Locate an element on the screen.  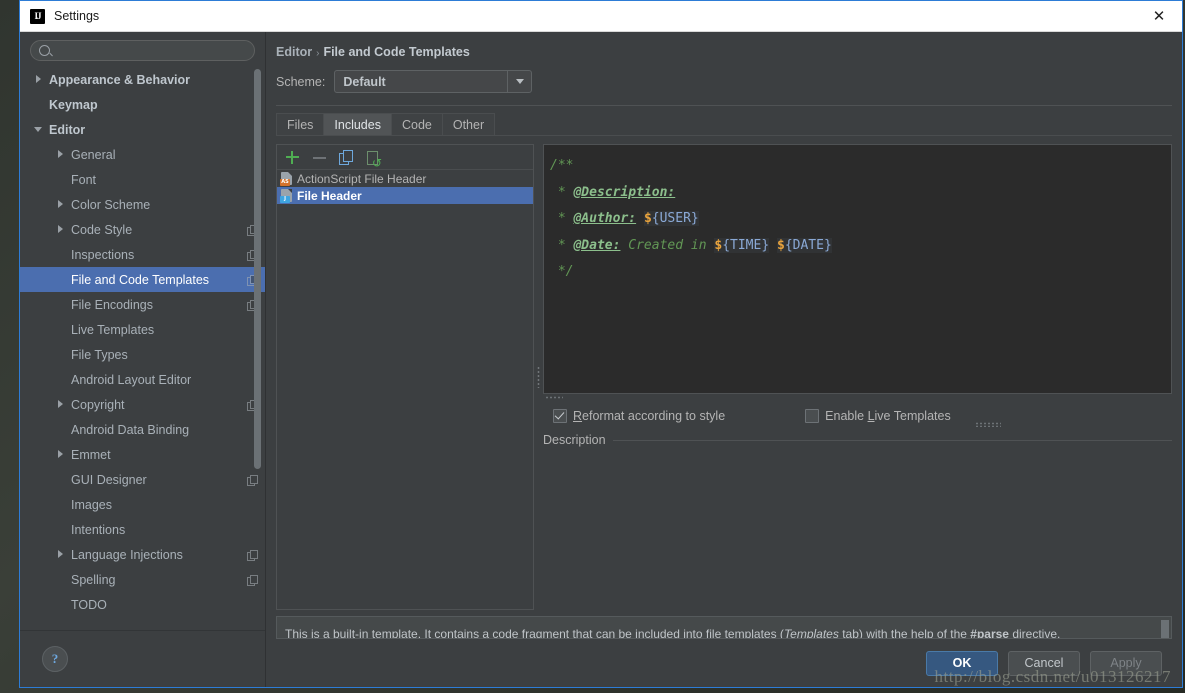
apply-button: Apply is located at coordinates (1126, 663).